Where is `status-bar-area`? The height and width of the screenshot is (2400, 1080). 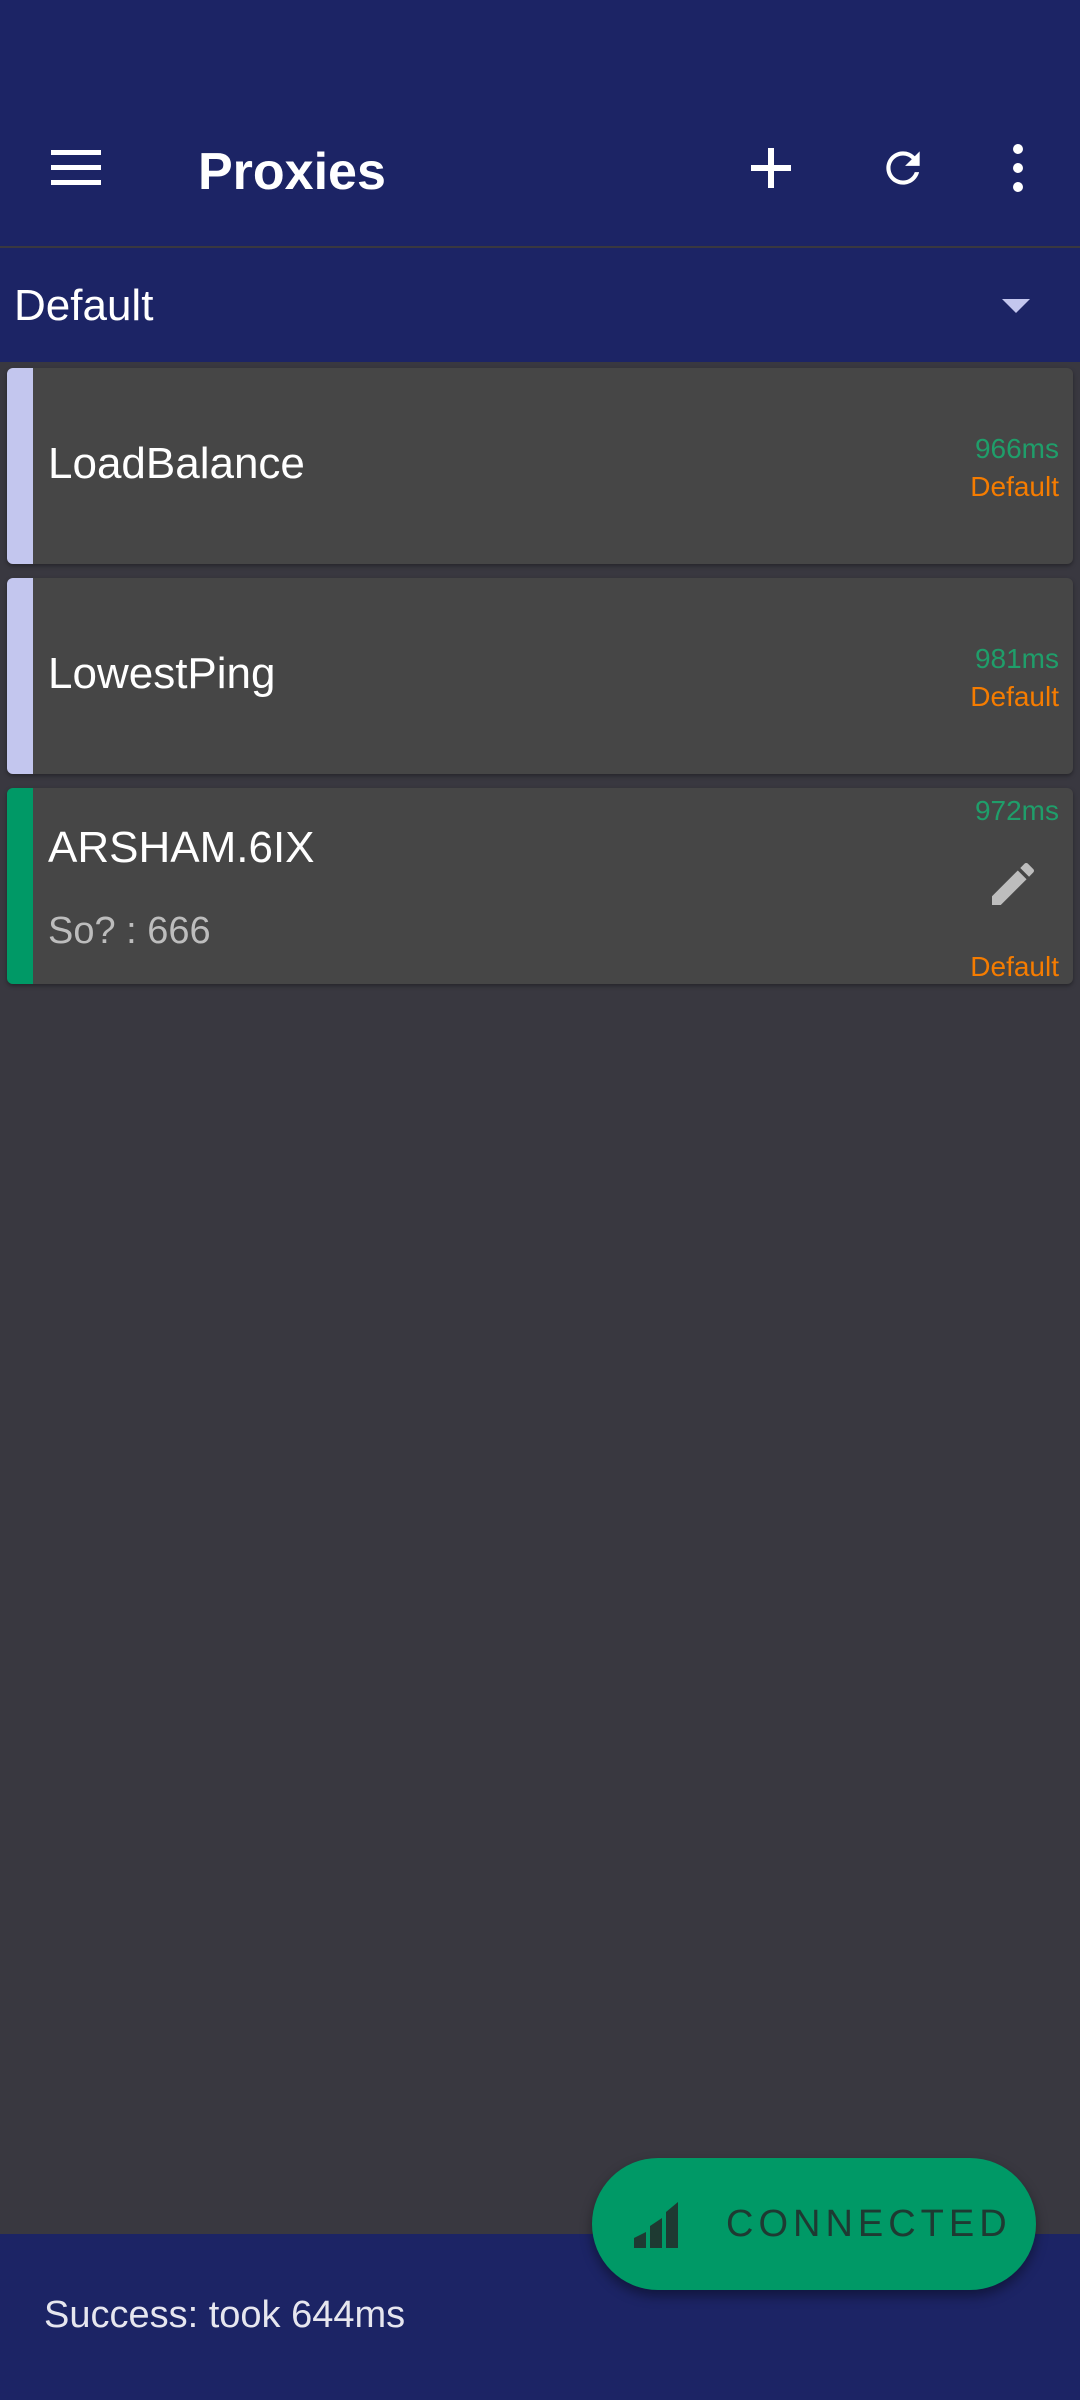 status-bar-area is located at coordinates (540, 50).